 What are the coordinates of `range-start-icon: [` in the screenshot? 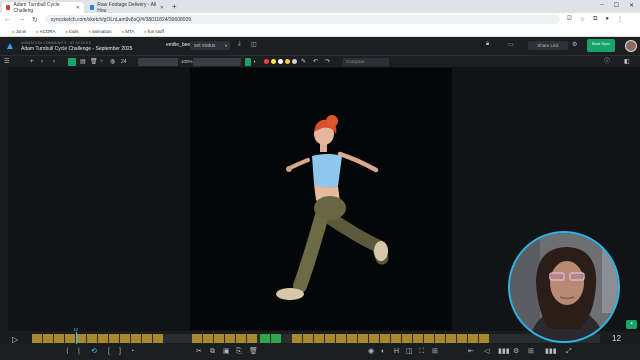 It's located at (109, 352).